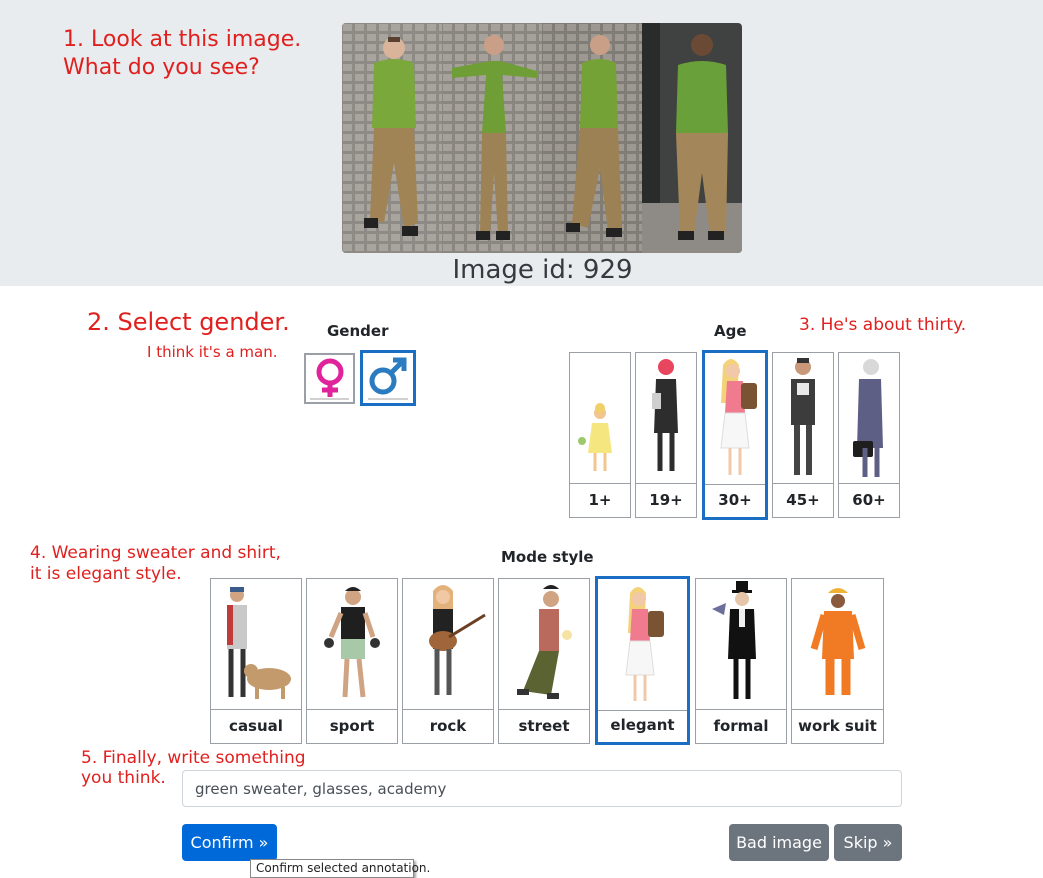 The height and width of the screenshot is (878, 1043). What do you see at coordinates (542, 138) in the screenshot?
I see `person-image` at bounding box center [542, 138].